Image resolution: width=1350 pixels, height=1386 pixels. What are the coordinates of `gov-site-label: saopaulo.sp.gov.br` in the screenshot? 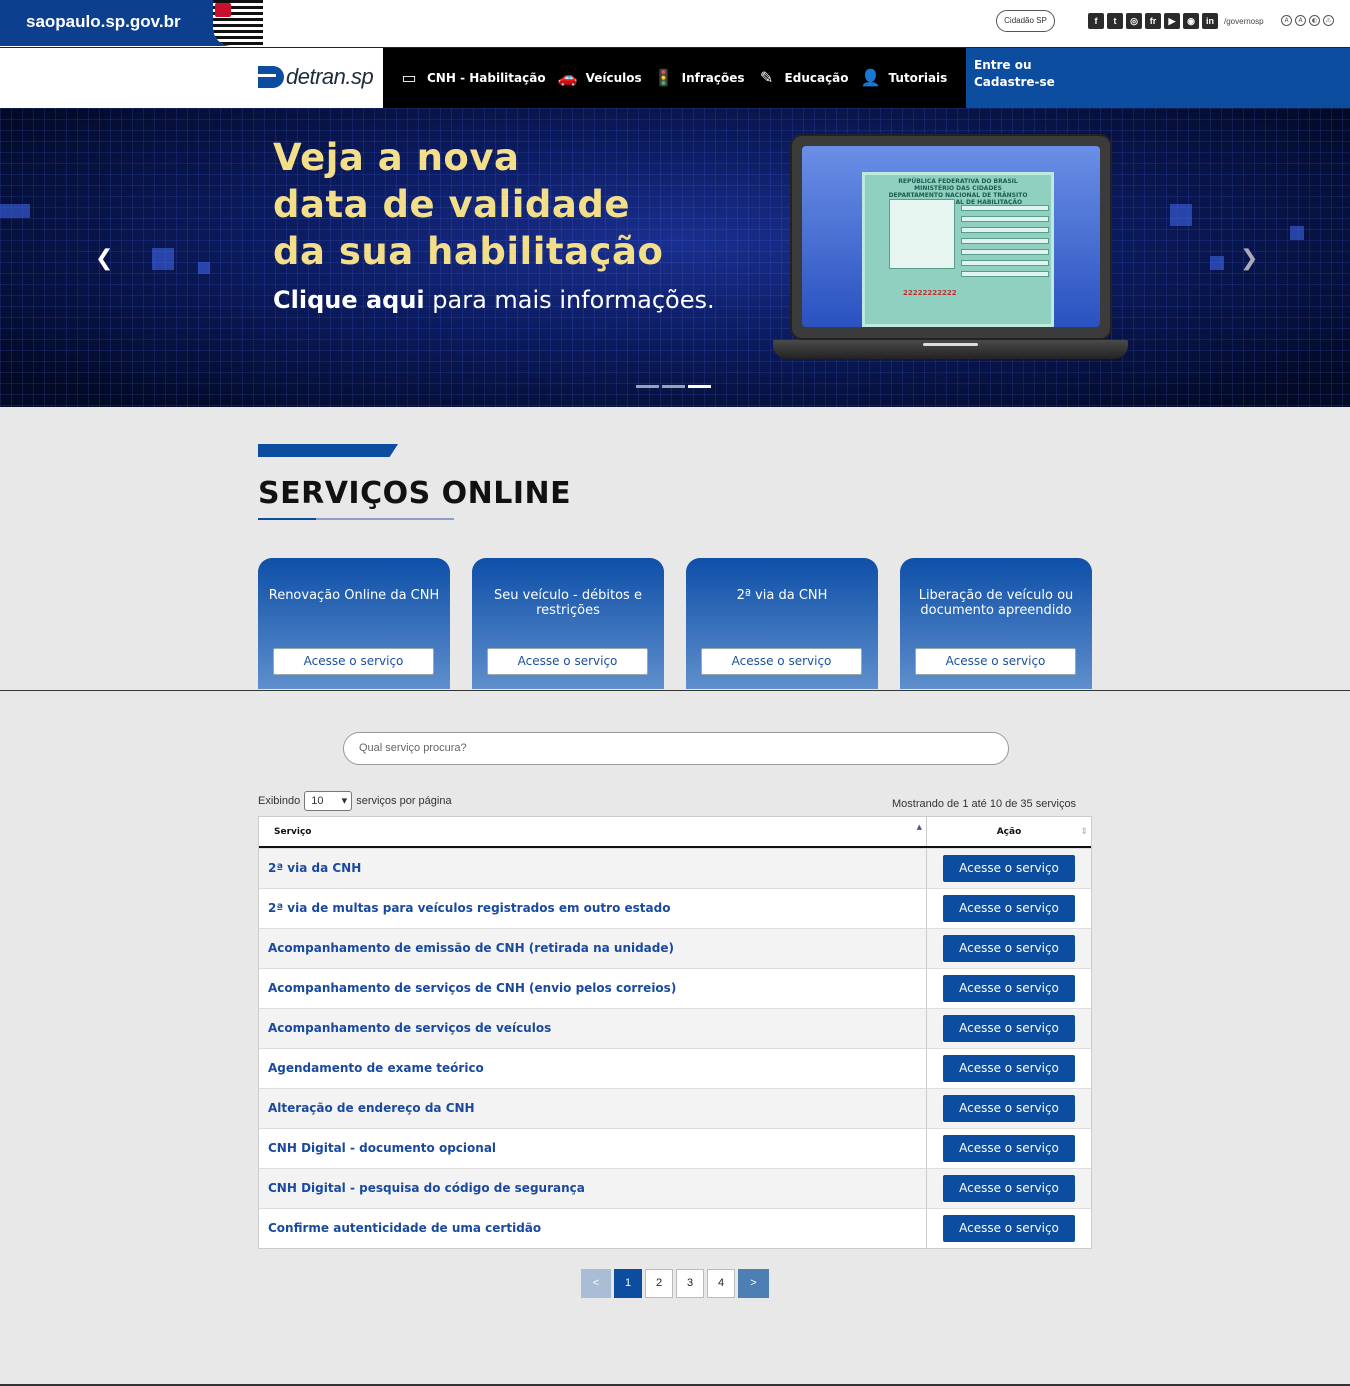 It's located at (103, 21).